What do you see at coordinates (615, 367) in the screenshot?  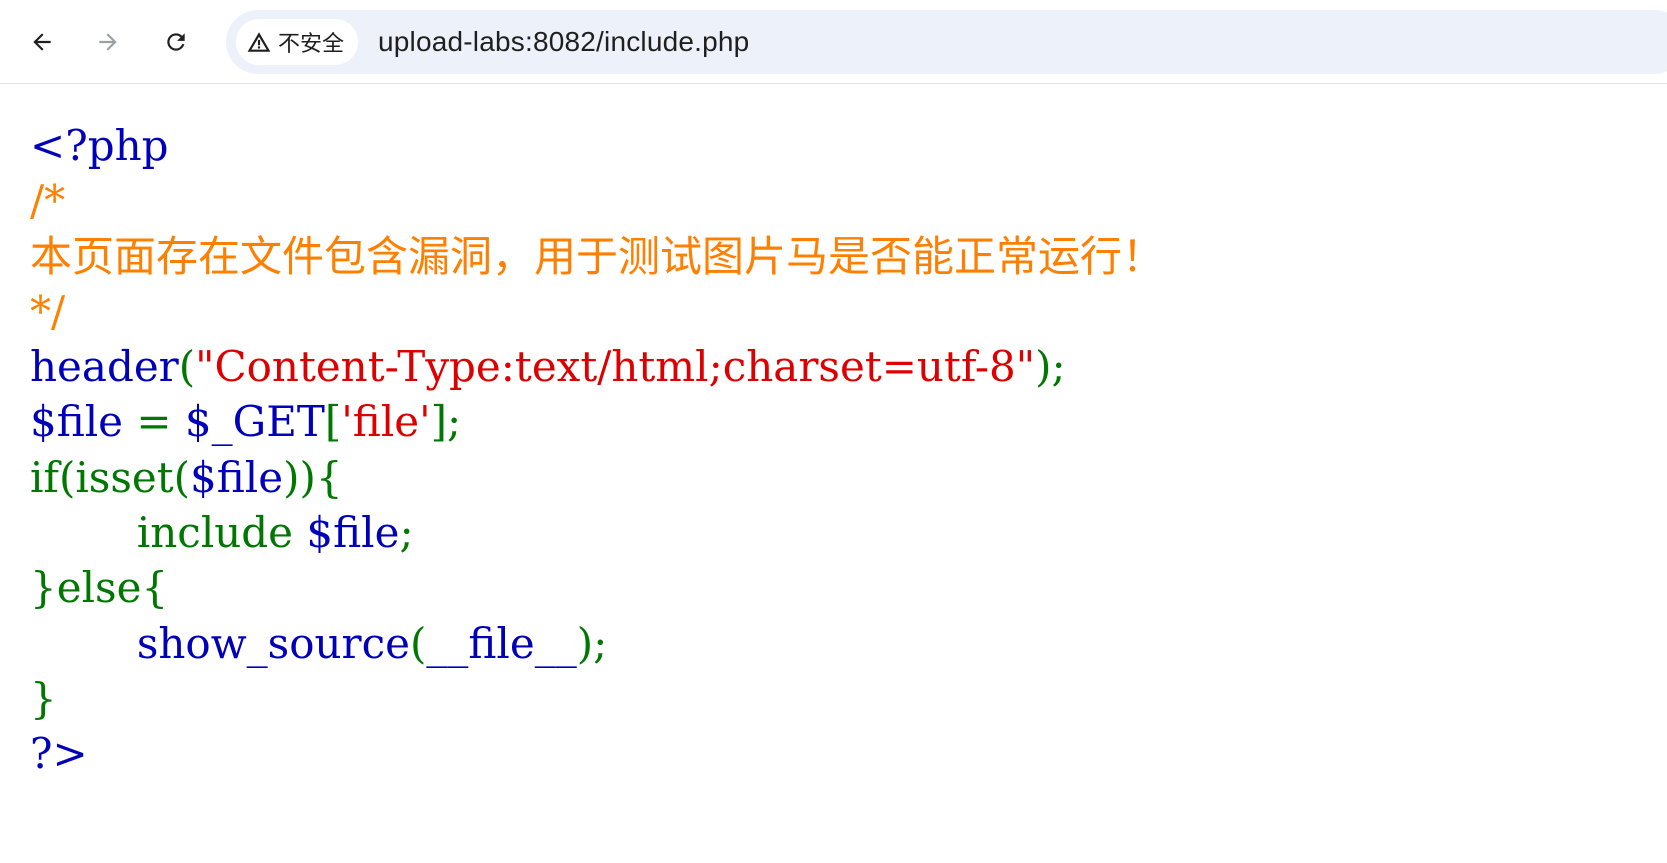 I see `code-string: "Content-Type:text/html;charset=utf-8"` at bounding box center [615, 367].